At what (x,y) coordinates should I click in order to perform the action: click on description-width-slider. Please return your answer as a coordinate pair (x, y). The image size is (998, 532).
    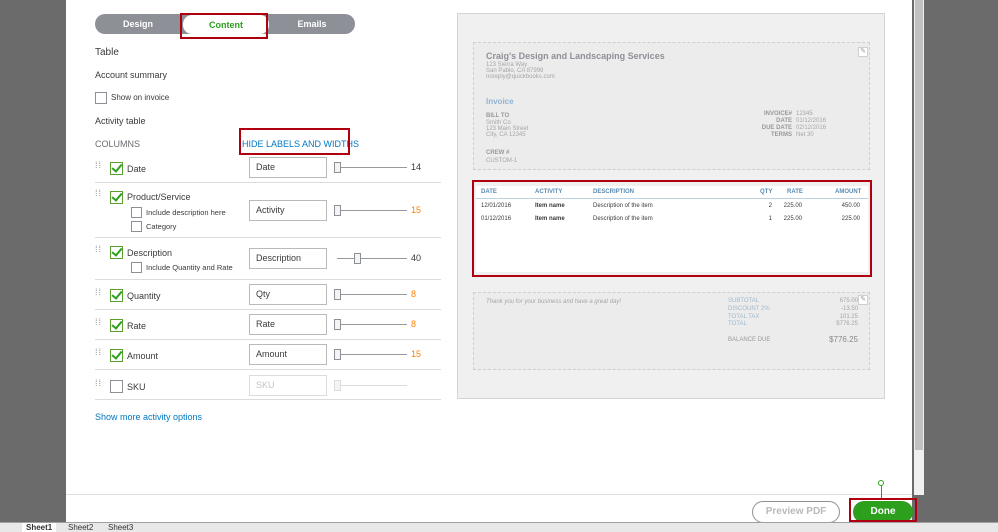
    Looking at the image, I should click on (357, 258).